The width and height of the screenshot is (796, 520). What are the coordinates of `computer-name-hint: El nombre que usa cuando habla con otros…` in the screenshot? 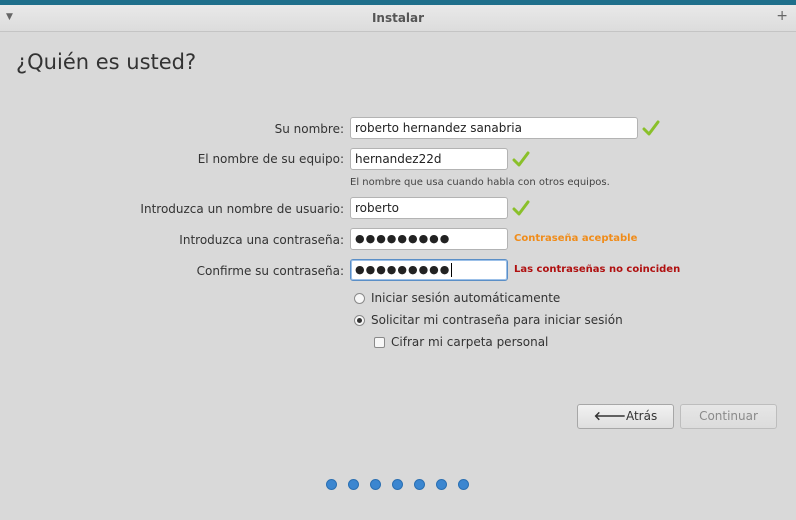 It's located at (480, 182).